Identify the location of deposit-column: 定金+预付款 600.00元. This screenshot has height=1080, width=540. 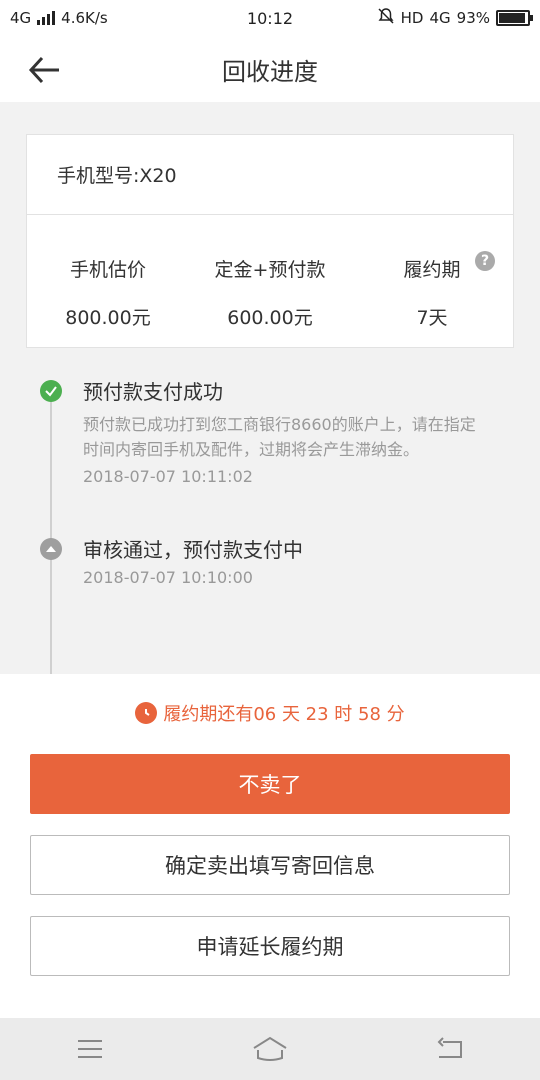
(270, 281).